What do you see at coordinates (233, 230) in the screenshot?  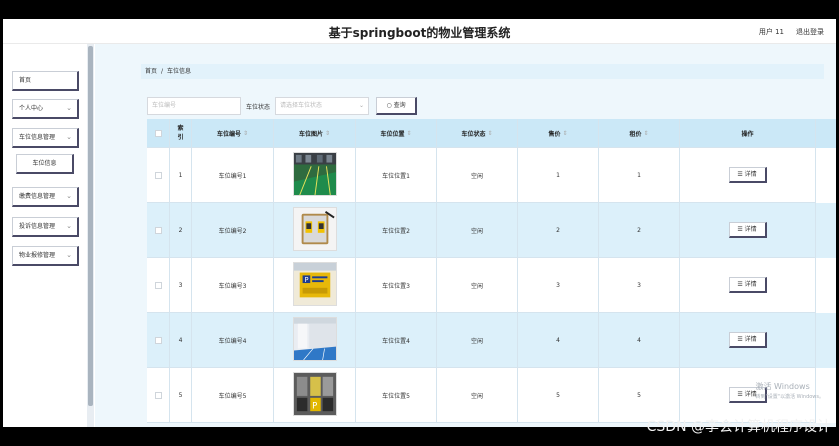 I see `row-number: 车位编号2` at bounding box center [233, 230].